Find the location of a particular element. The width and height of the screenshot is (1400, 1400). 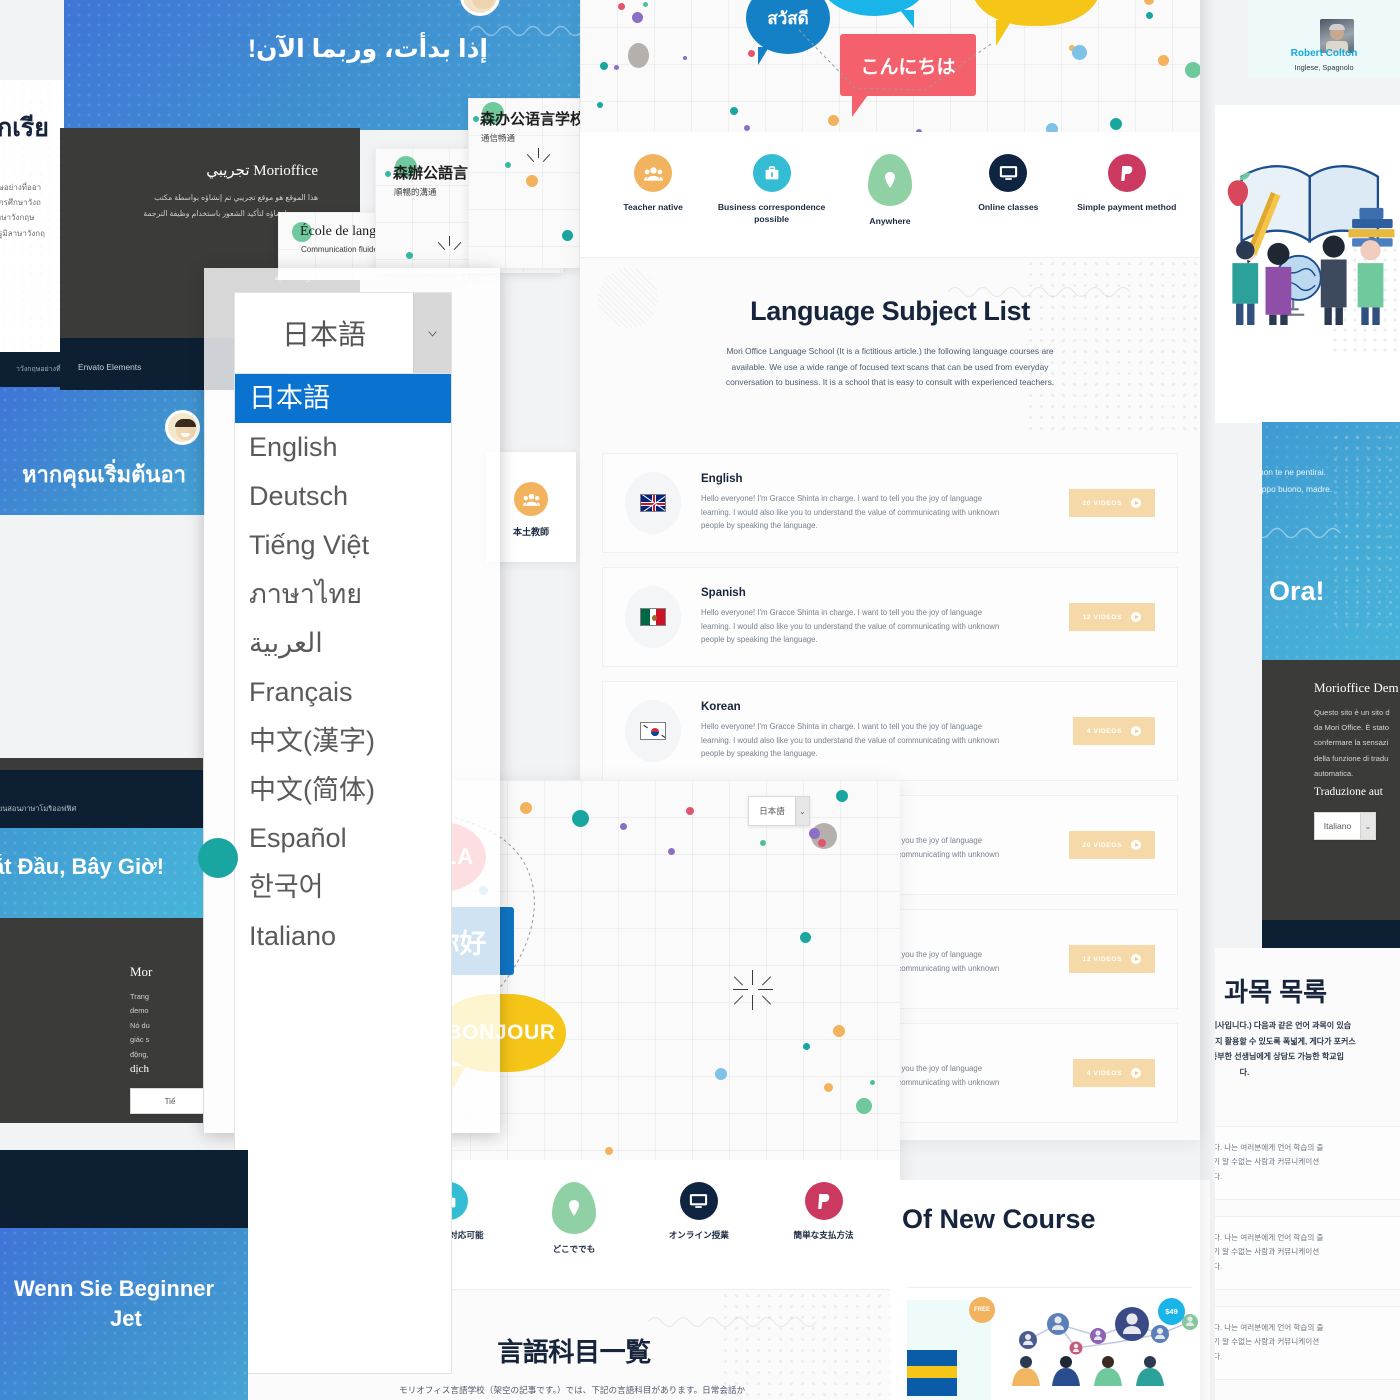

feature-business-correspondence: Business correspondence possible is located at coordinates (772, 189).